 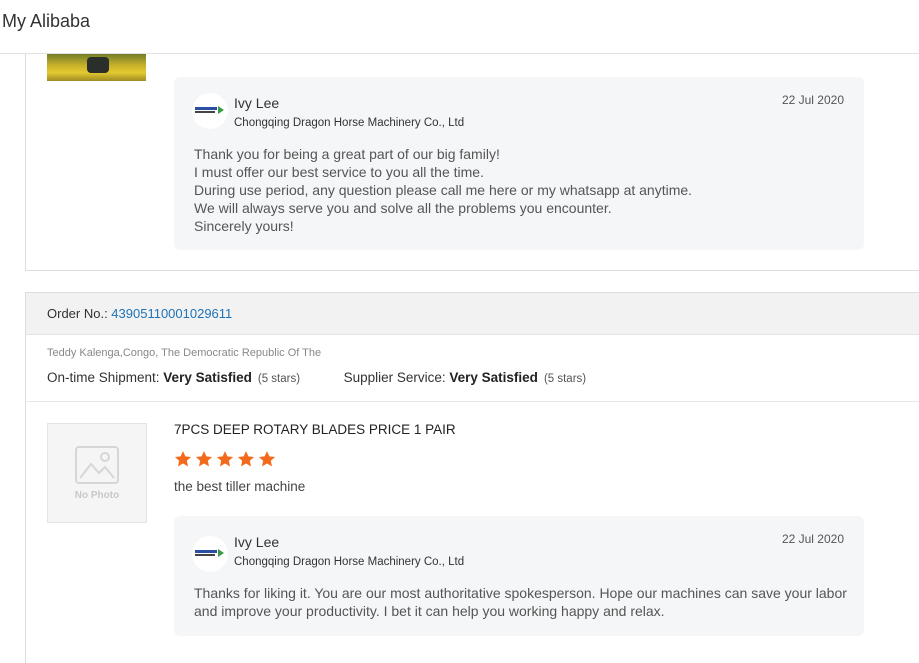 I want to click on service-label: Supplier Service:, so click(x=396, y=377).